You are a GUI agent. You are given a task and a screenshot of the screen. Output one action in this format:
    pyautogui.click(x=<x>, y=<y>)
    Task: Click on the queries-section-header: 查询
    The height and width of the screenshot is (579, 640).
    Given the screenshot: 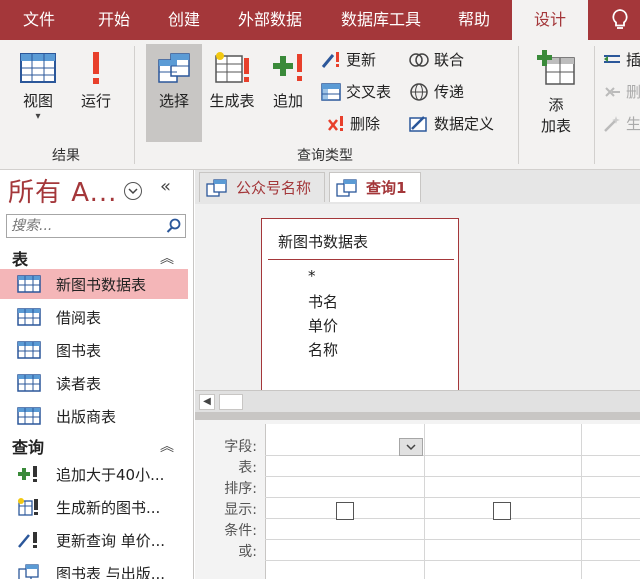 What is the action you would take?
    pyautogui.click(x=28, y=446)
    